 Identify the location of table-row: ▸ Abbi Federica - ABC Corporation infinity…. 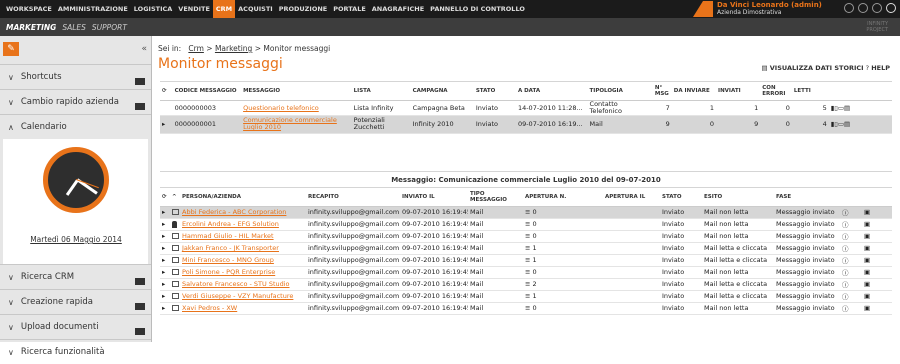
(526, 212).